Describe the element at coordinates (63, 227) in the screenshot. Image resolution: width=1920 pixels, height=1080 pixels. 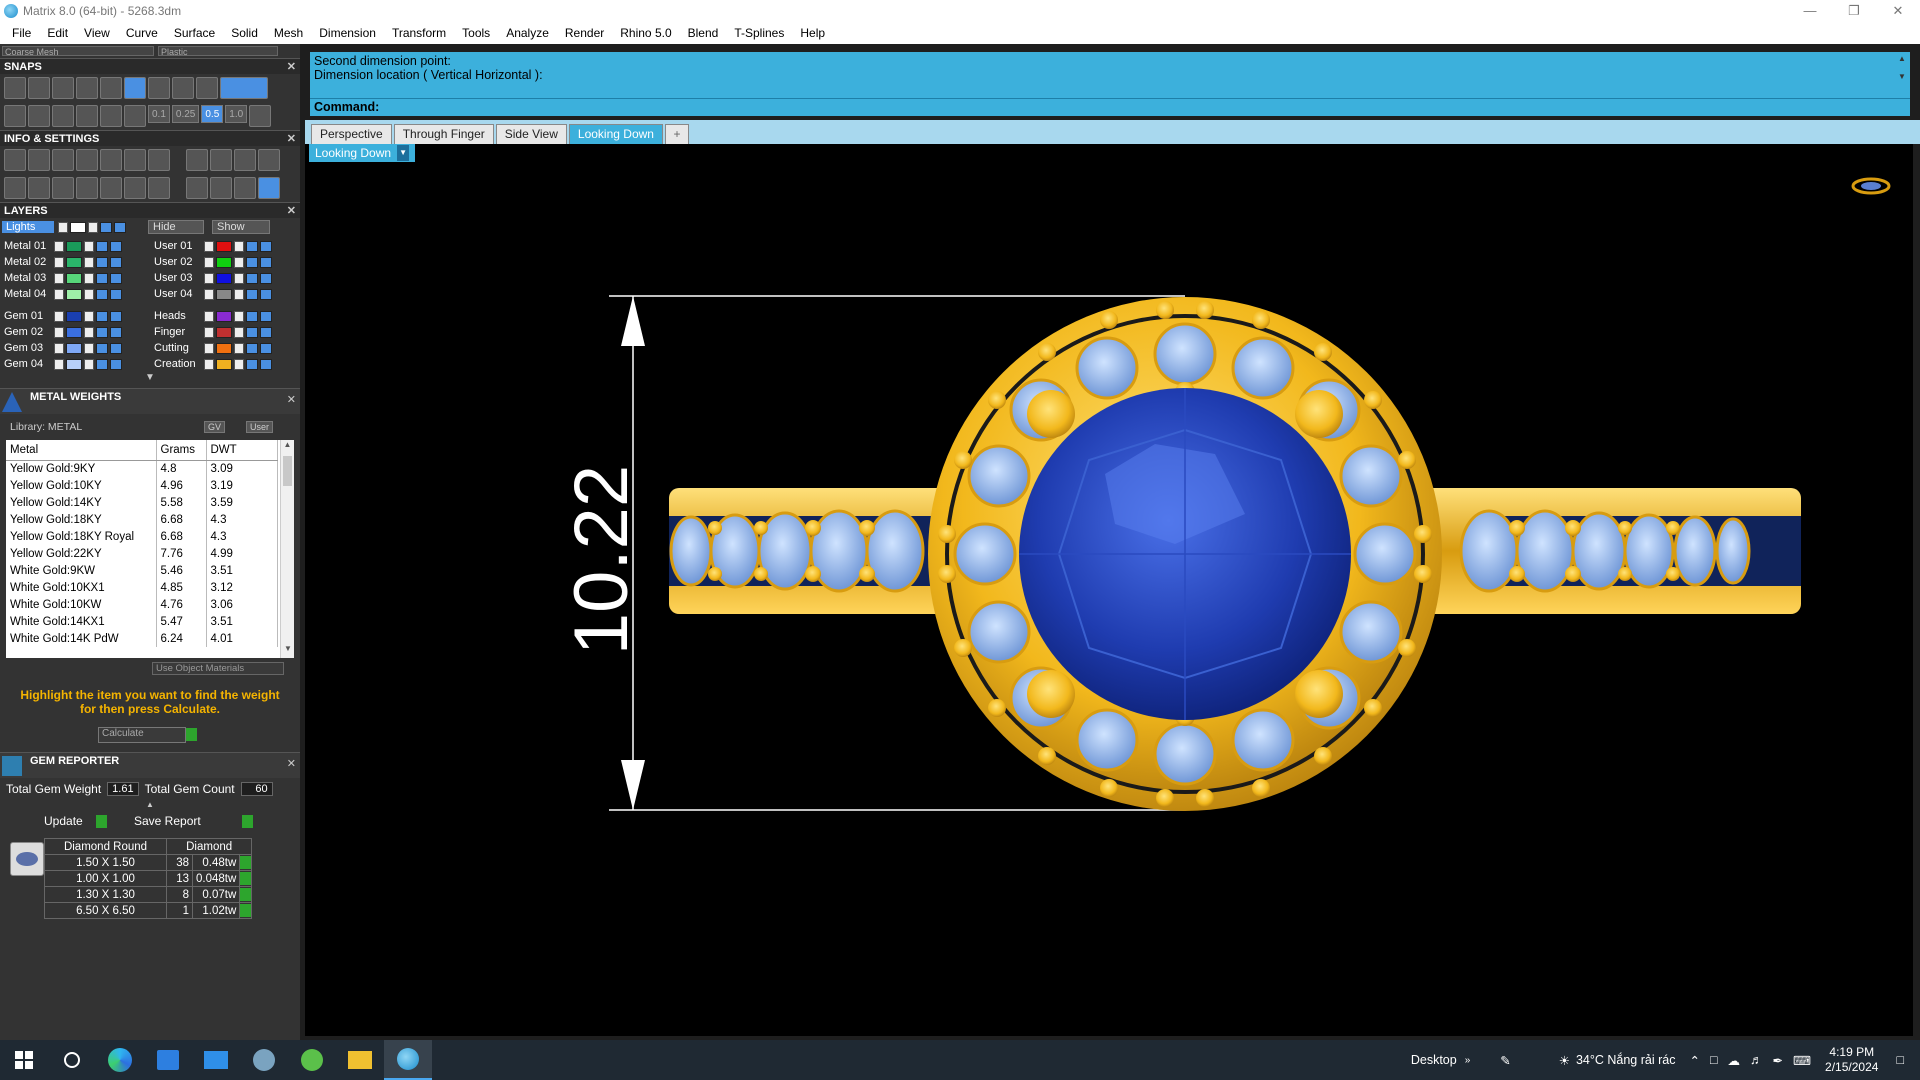
I see `lights-expand-icon` at that location.